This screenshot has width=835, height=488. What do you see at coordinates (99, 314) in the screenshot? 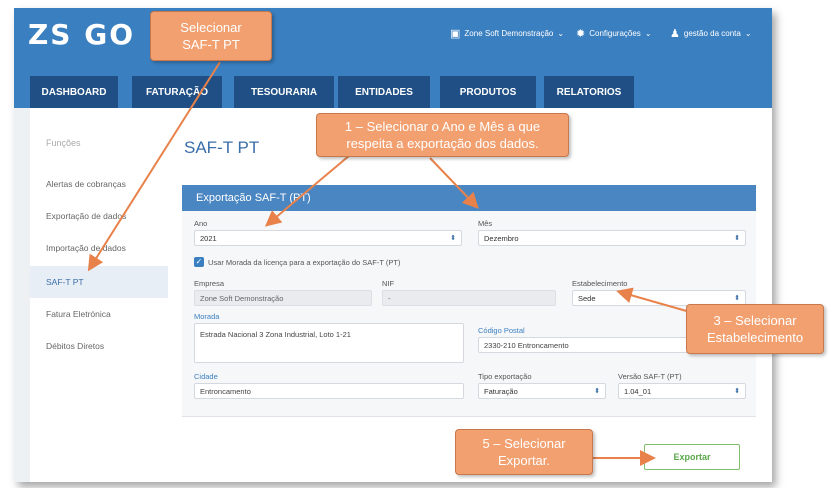
I see `sidebar-item-fatura-eletronica: Fatura Eletrónica` at bounding box center [99, 314].